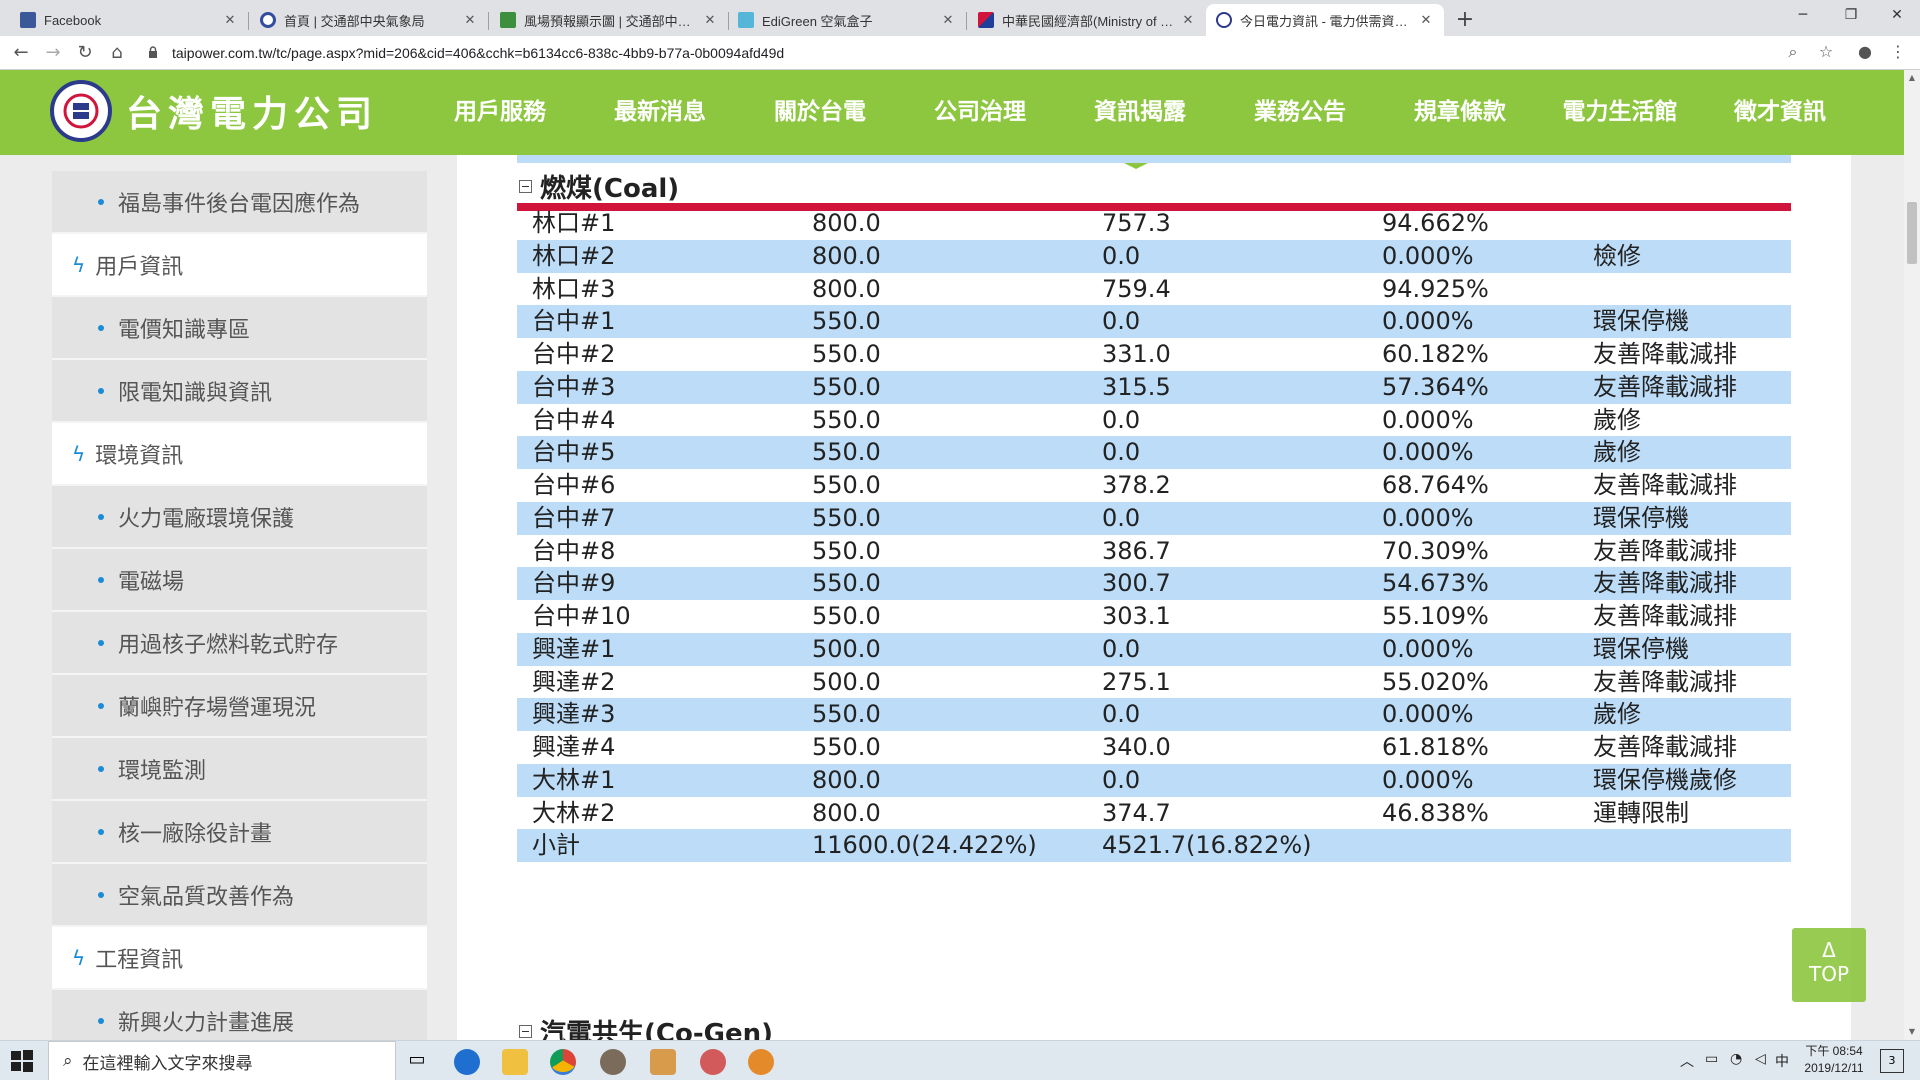 The image size is (1920, 1080). I want to click on windows-start-icon, so click(22, 1061).